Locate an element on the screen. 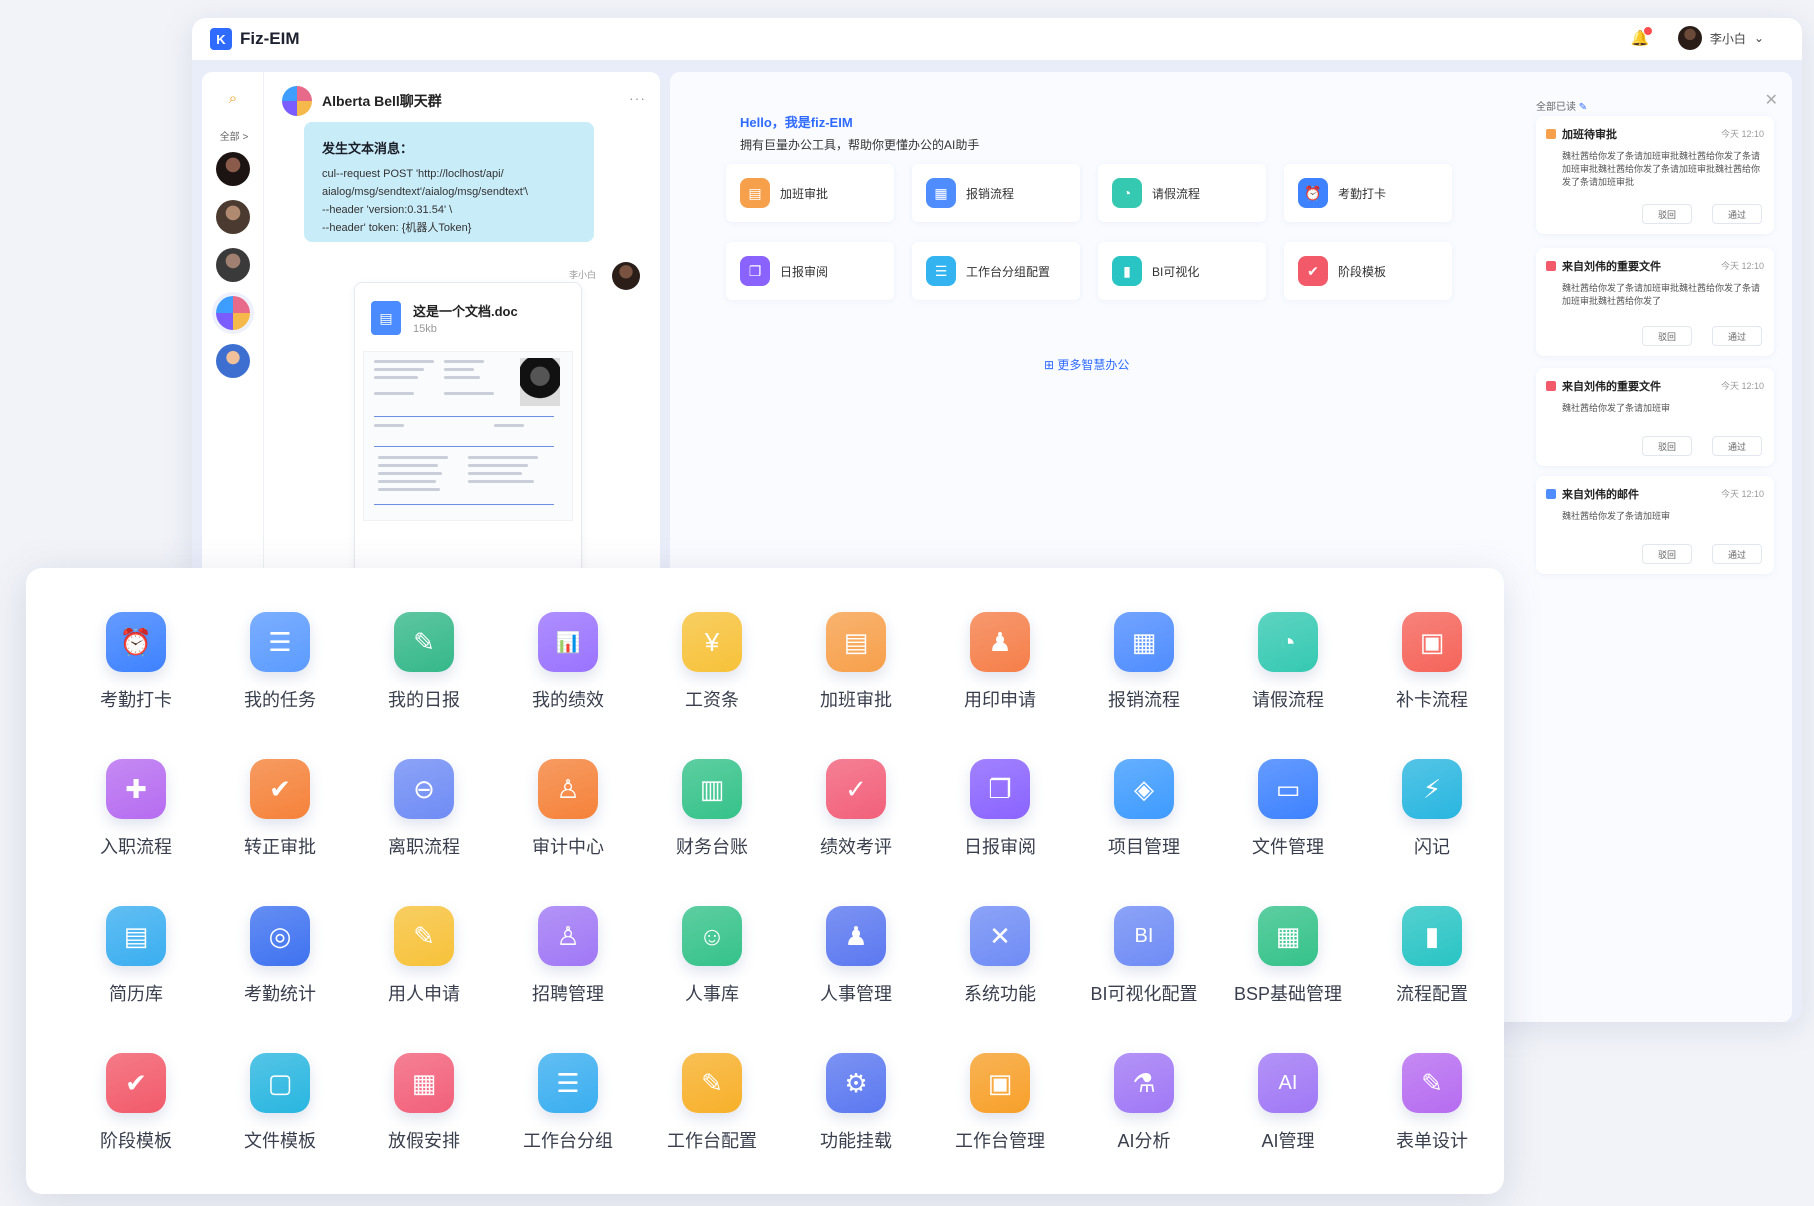  app-tile: ⏰ 考勤打卡 is located at coordinates (136, 685).